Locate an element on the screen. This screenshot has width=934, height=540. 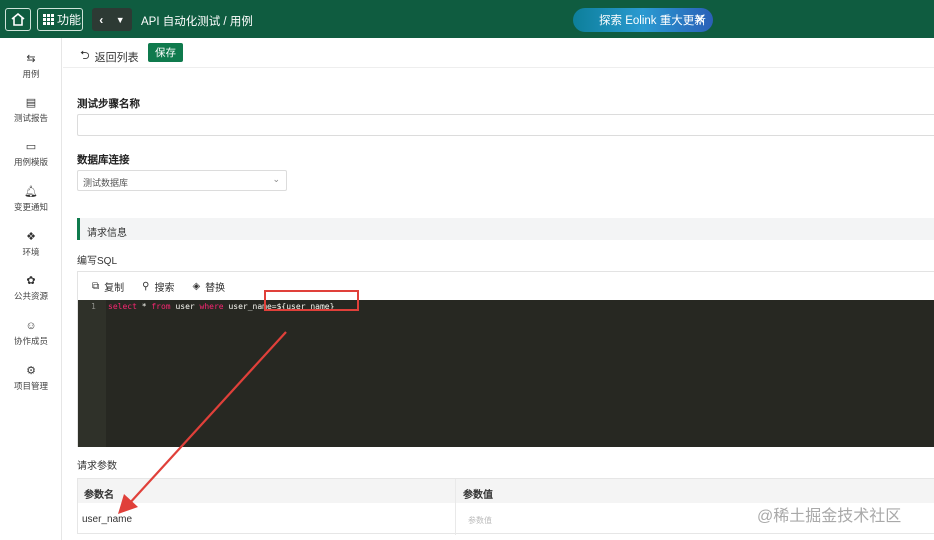
home-button is located at coordinates (18, 19).